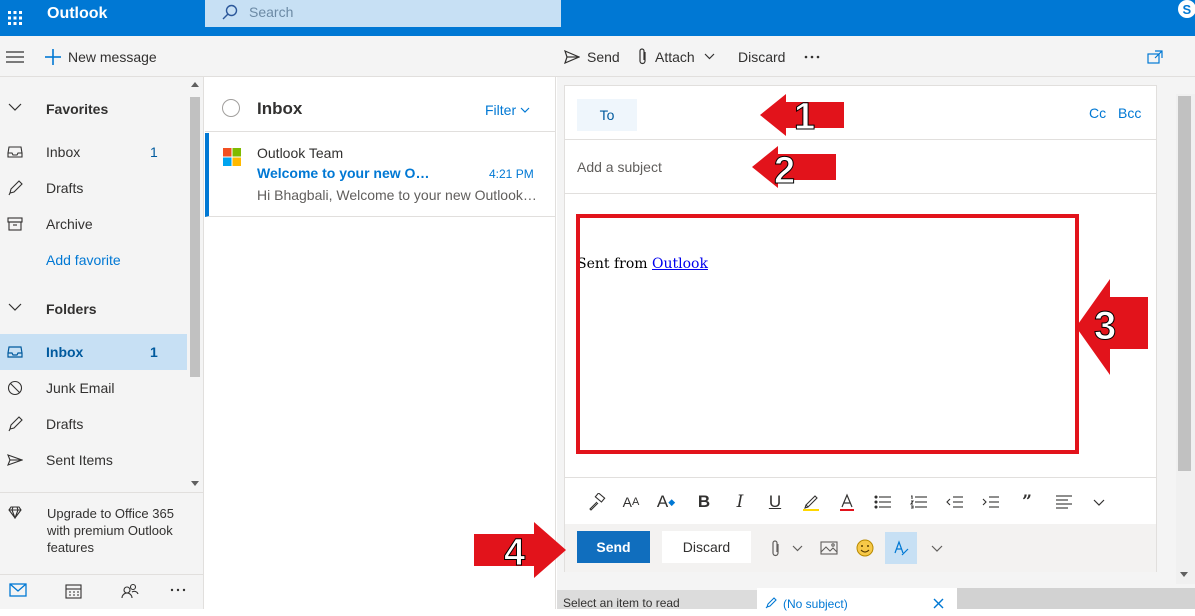 This screenshot has height=616, width=1195. Describe the element at coordinates (507, 110) in the screenshot. I see `filter-button: Filter` at that location.